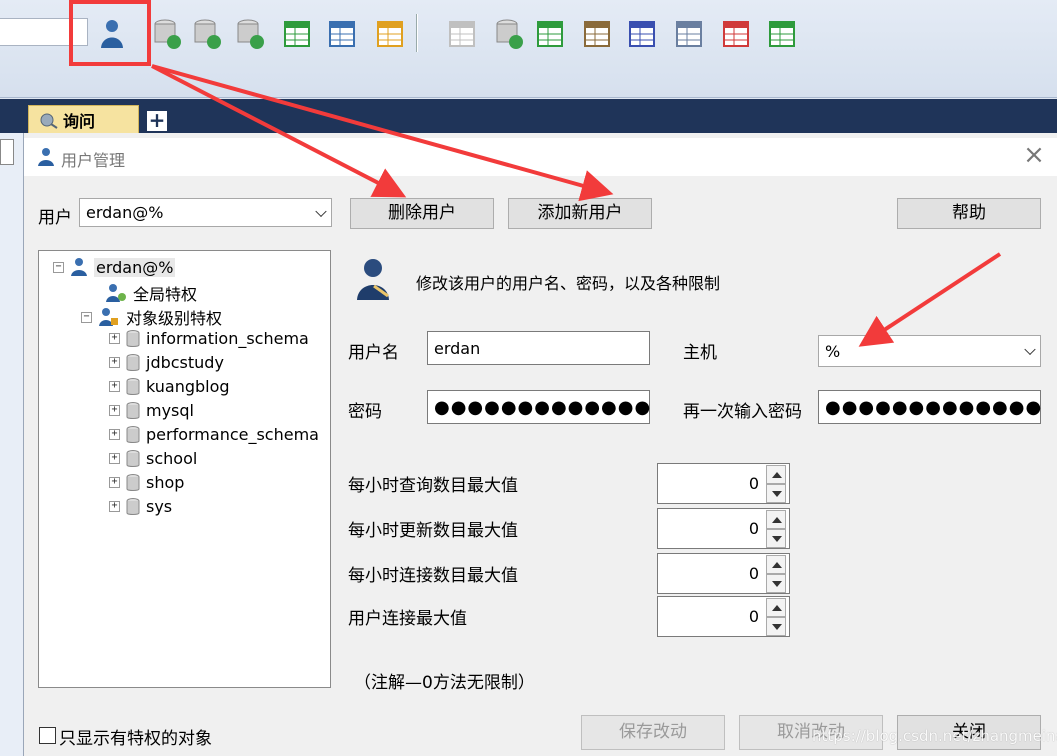 This screenshot has height=756, width=1057. I want to click on tree-global-privileges: 全局特权, so click(151, 293).